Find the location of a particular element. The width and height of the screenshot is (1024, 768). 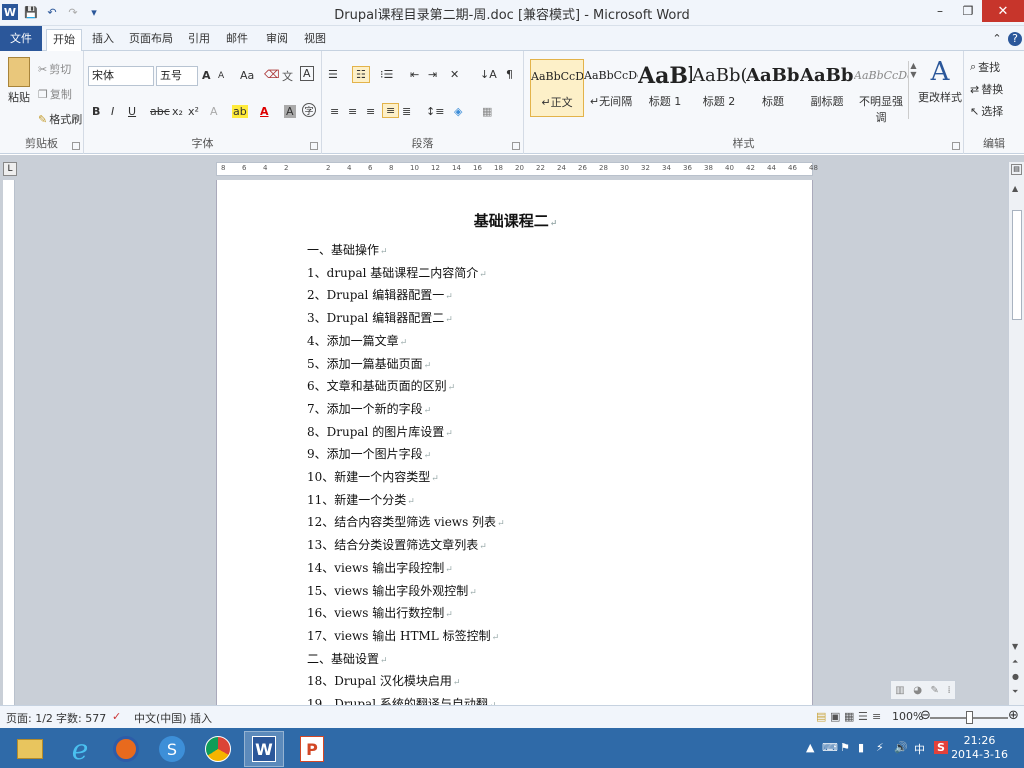

superscript-button: x² is located at coordinates (193, 111).